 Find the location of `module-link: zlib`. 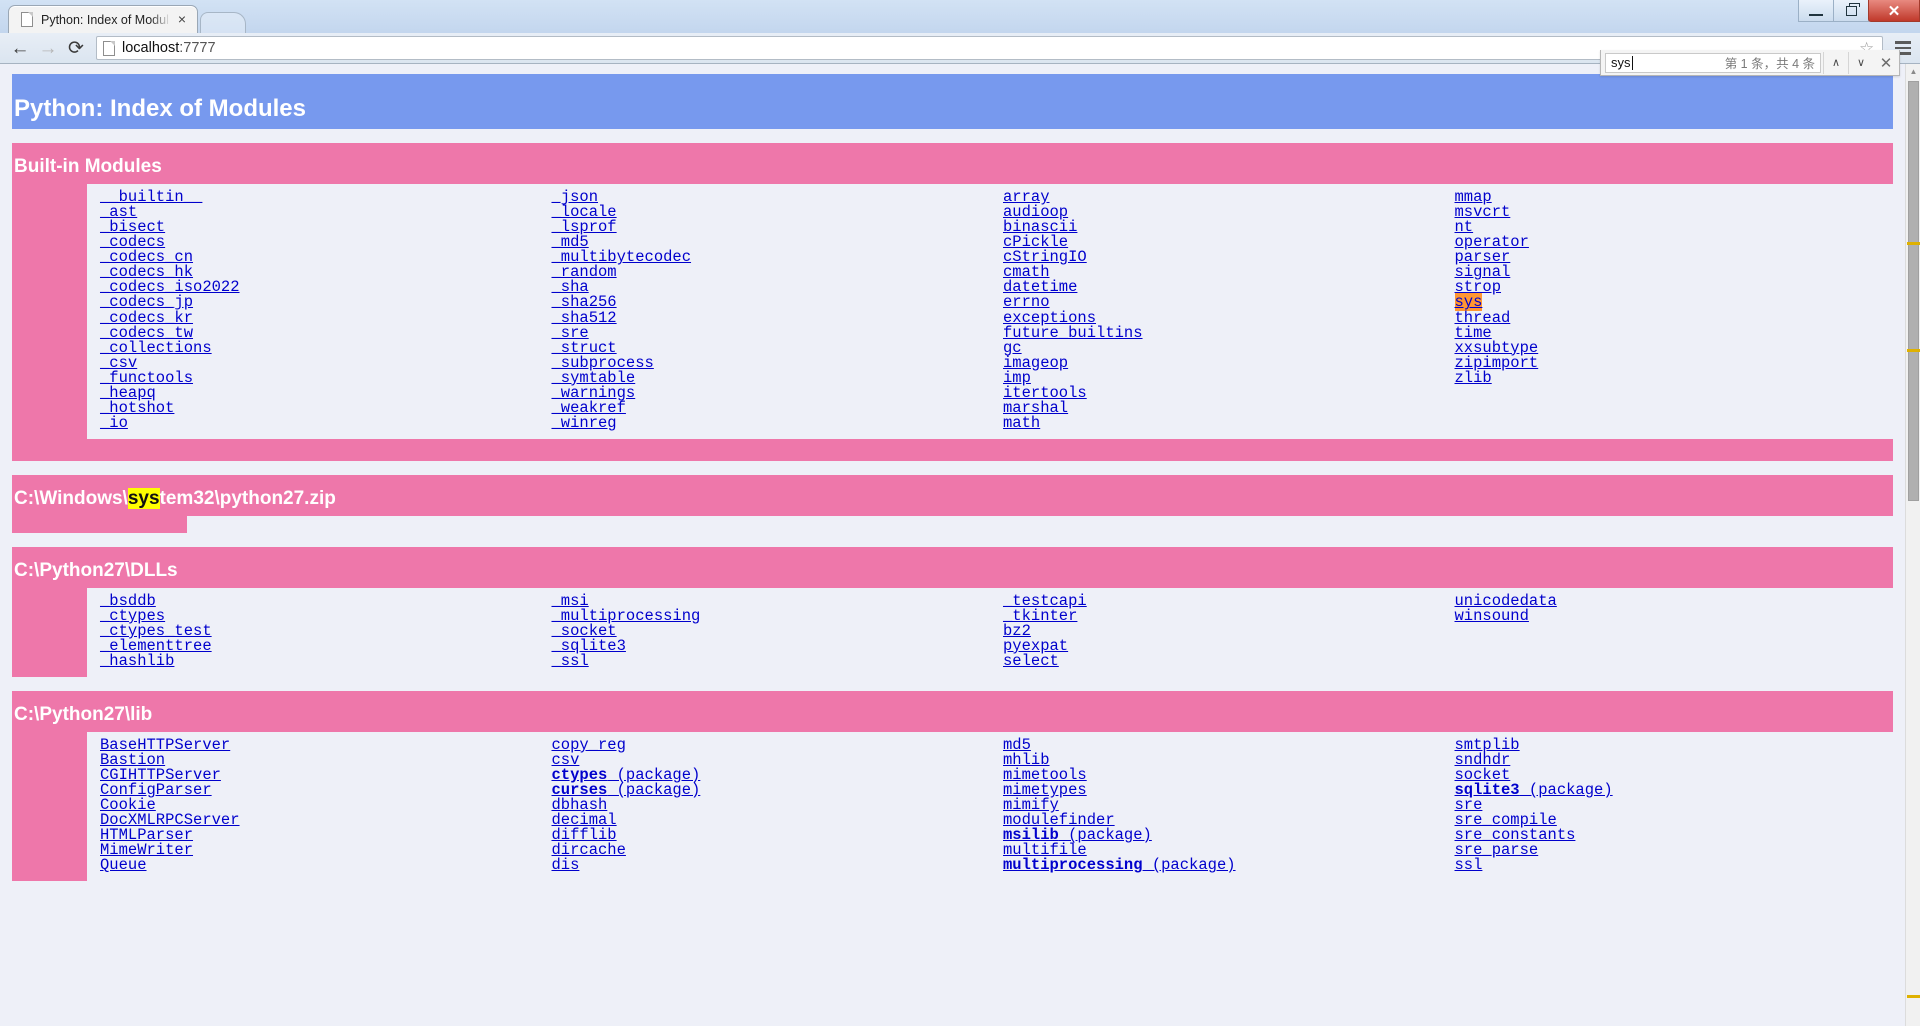

module-link: zlib is located at coordinates (1473, 378).